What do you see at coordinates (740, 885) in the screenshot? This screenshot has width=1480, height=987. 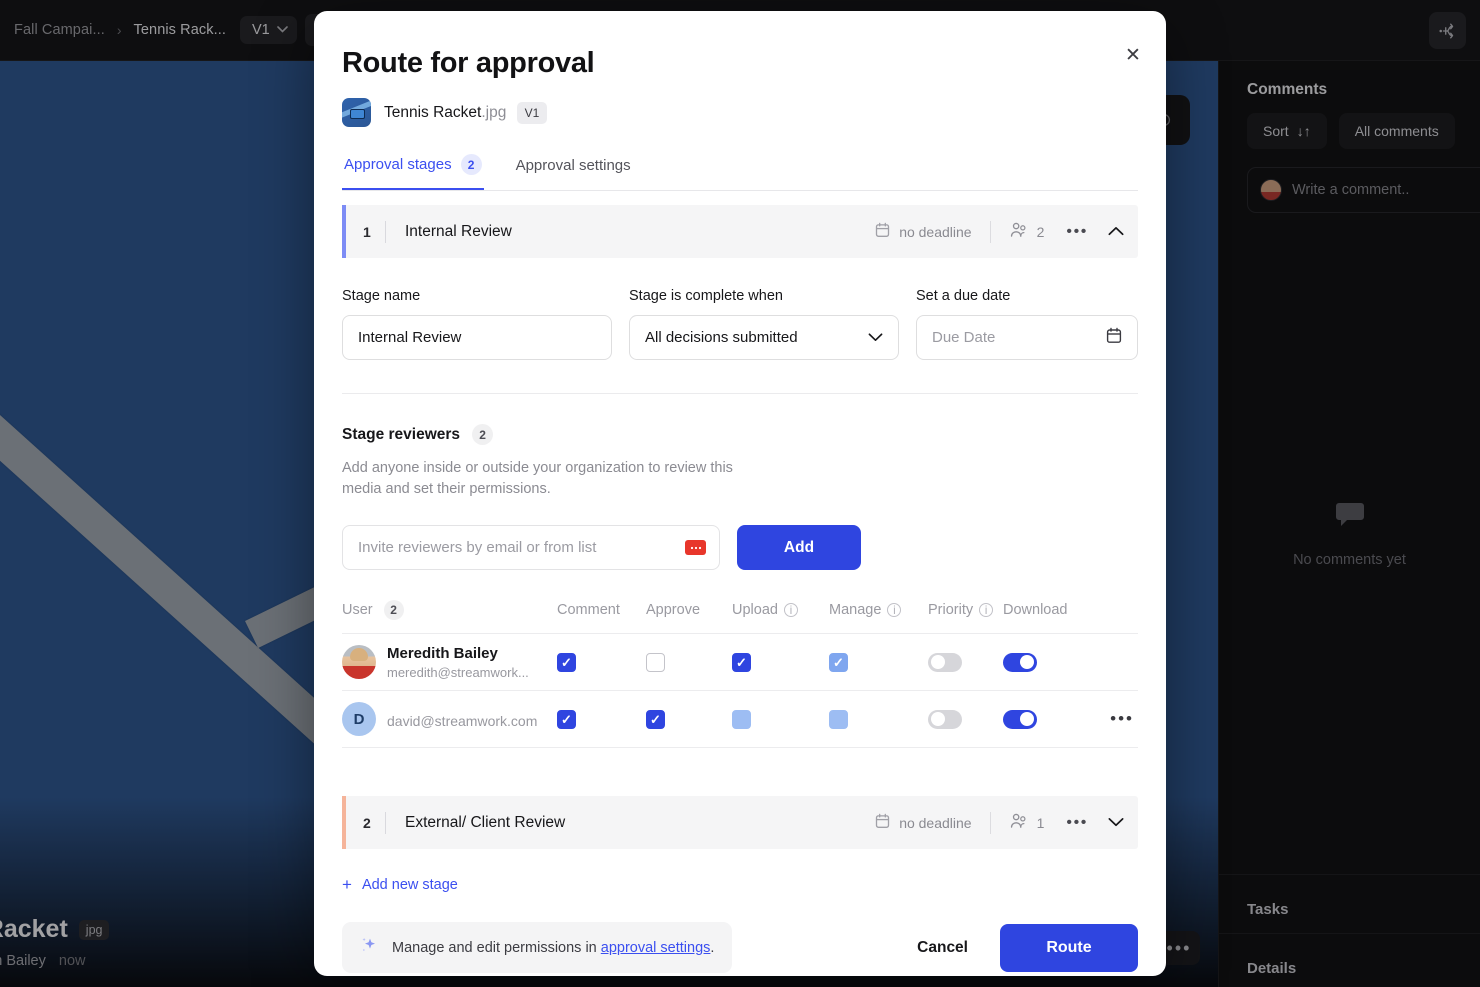 I see `add-new-stage-button: + Add new stage` at bounding box center [740, 885].